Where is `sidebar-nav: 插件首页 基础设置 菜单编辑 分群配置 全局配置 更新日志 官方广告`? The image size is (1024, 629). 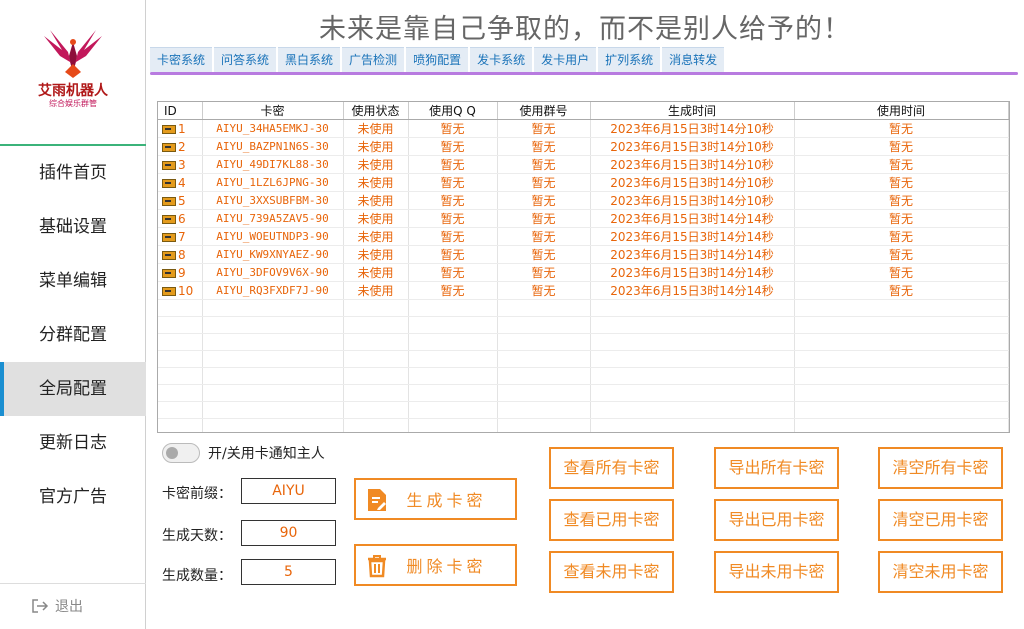
sidebar-nav: 插件首页 基础设置 菜单编辑 分群配置 全局配置 更新日志 官方广告 is located at coordinates (73, 335).